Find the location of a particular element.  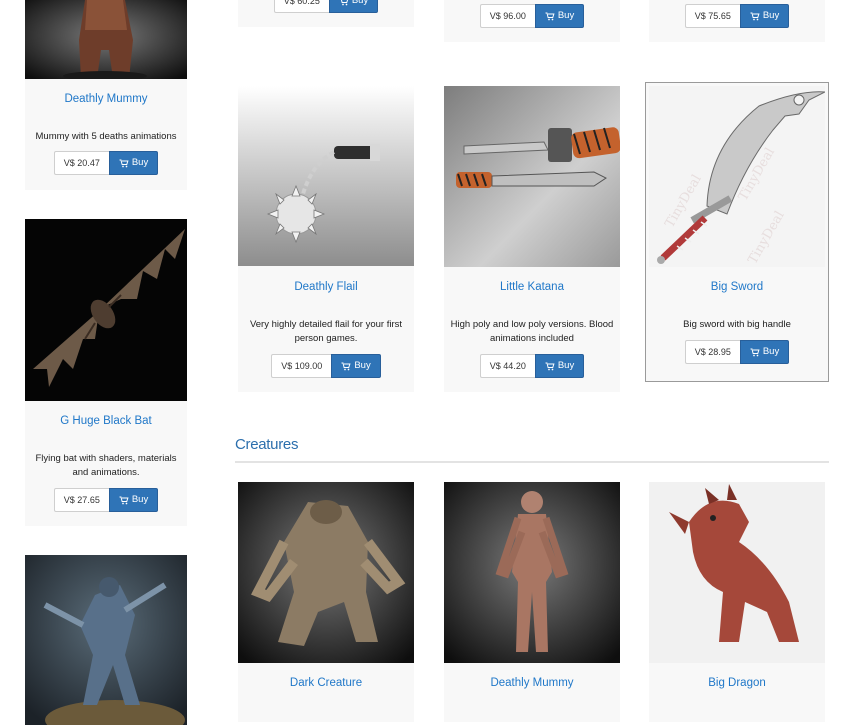

price-tag: V$ 96.00 is located at coordinates (507, 16).